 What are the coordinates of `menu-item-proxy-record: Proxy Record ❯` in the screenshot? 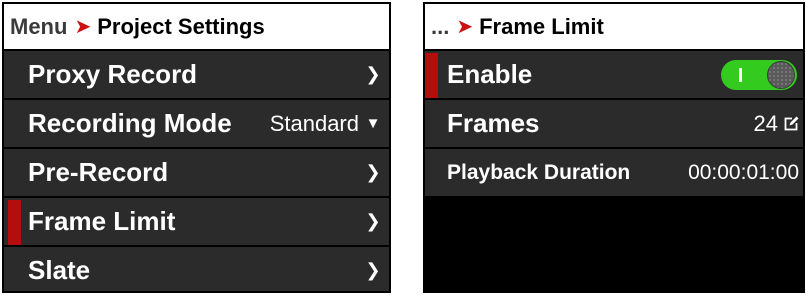 It's located at (196, 74).